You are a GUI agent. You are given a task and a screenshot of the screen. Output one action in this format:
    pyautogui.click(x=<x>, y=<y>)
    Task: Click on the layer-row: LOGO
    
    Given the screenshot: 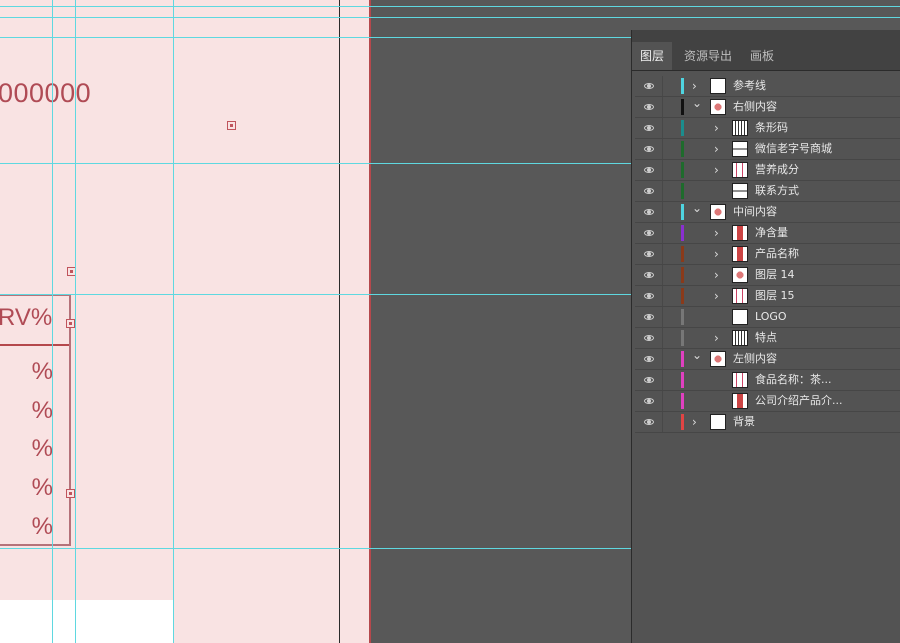 What is the action you would take?
    pyautogui.click(x=767, y=317)
    